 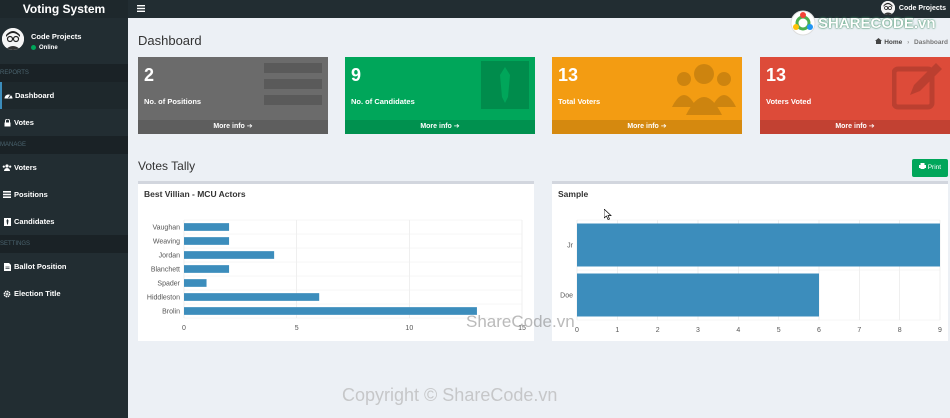 What do you see at coordinates (8, 95) in the screenshot?
I see `dashboard-icon` at bounding box center [8, 95].